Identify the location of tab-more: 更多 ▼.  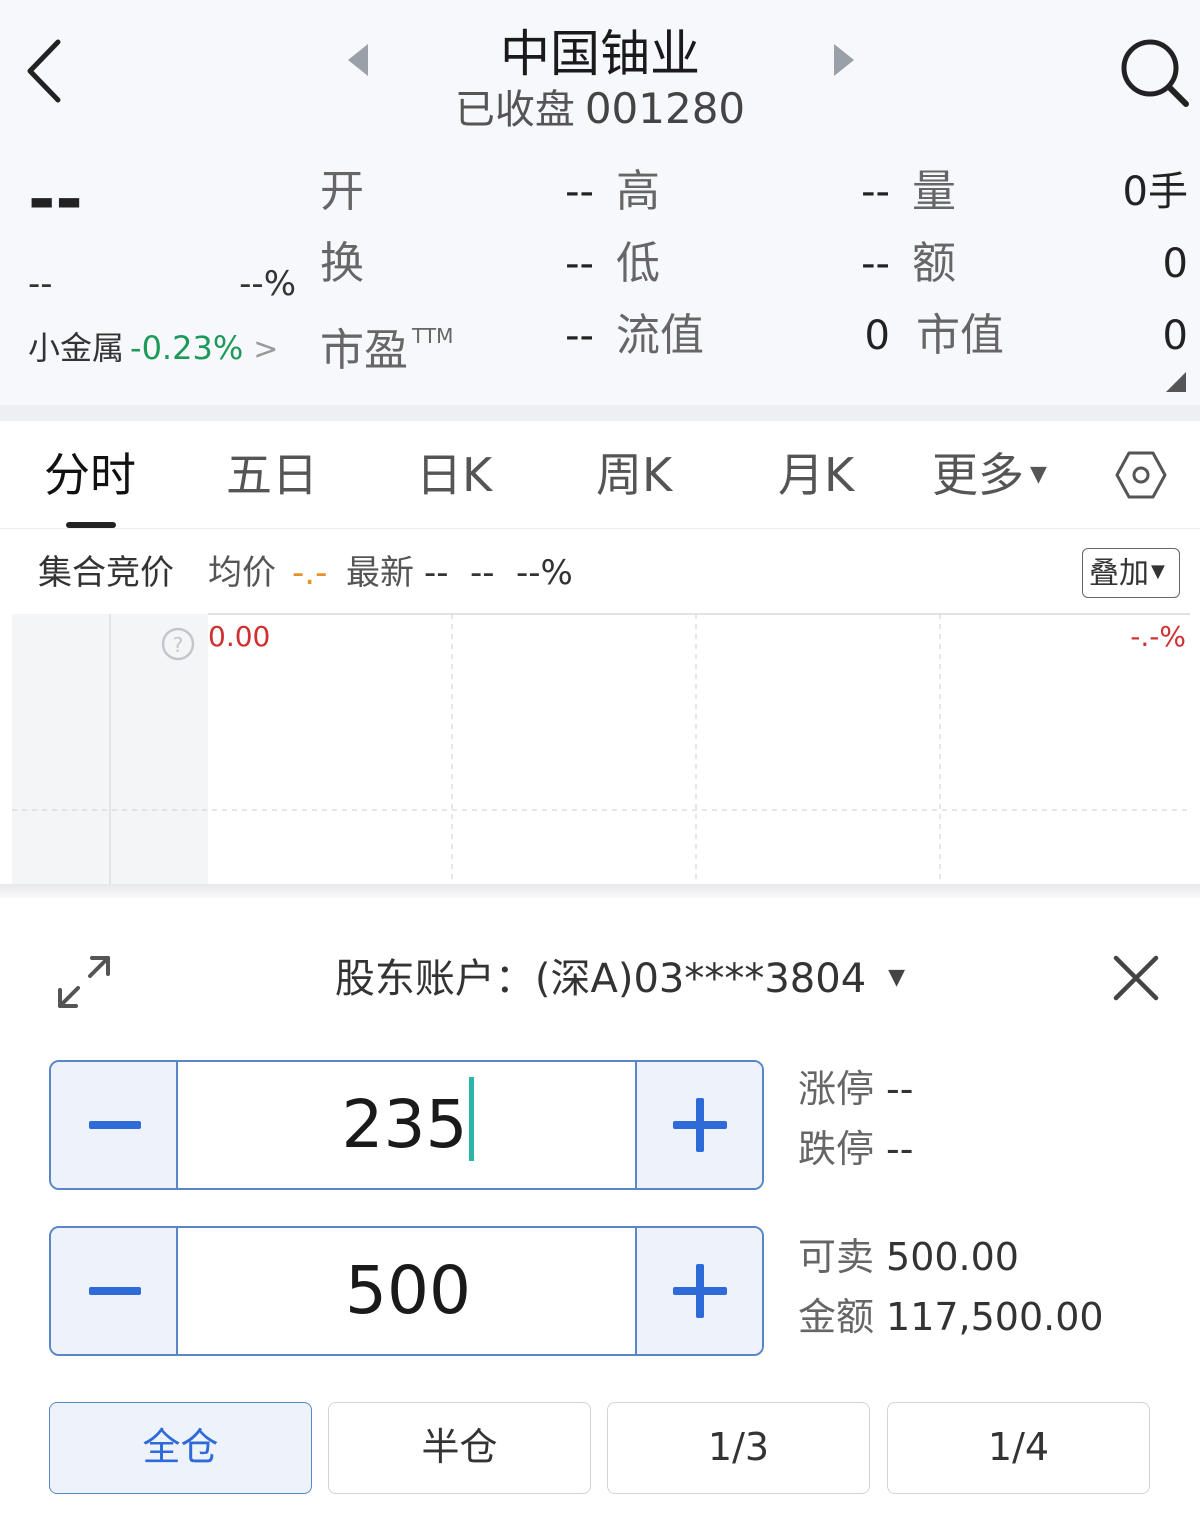
(989, 475).